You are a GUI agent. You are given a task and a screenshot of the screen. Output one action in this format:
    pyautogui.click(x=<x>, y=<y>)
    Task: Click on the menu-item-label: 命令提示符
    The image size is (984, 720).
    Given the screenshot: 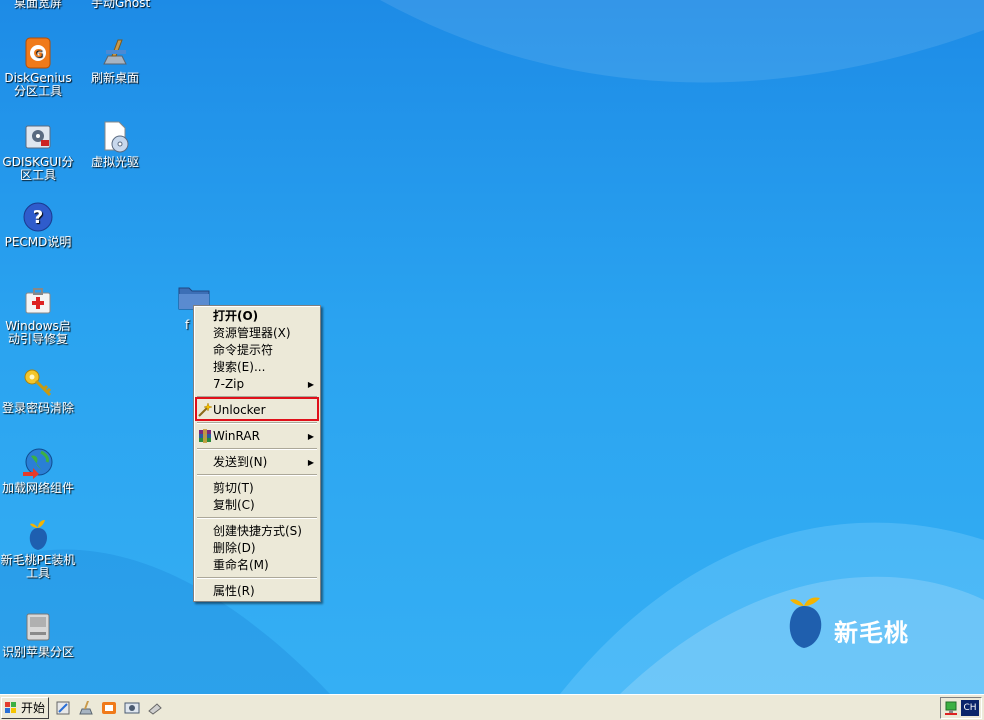 What is the action you would take?
    pyautogui.click(x=243, y=350)
    